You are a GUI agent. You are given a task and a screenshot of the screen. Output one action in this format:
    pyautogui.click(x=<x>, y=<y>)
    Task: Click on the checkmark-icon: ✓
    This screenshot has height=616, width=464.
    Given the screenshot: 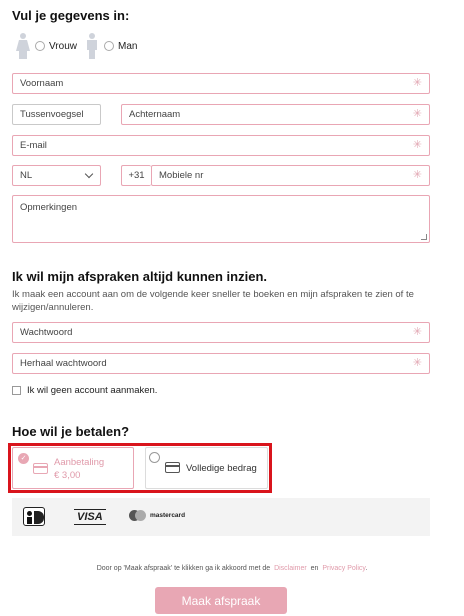 What is the action you would take?
    pyautogui.click(x=23, y=458)
    